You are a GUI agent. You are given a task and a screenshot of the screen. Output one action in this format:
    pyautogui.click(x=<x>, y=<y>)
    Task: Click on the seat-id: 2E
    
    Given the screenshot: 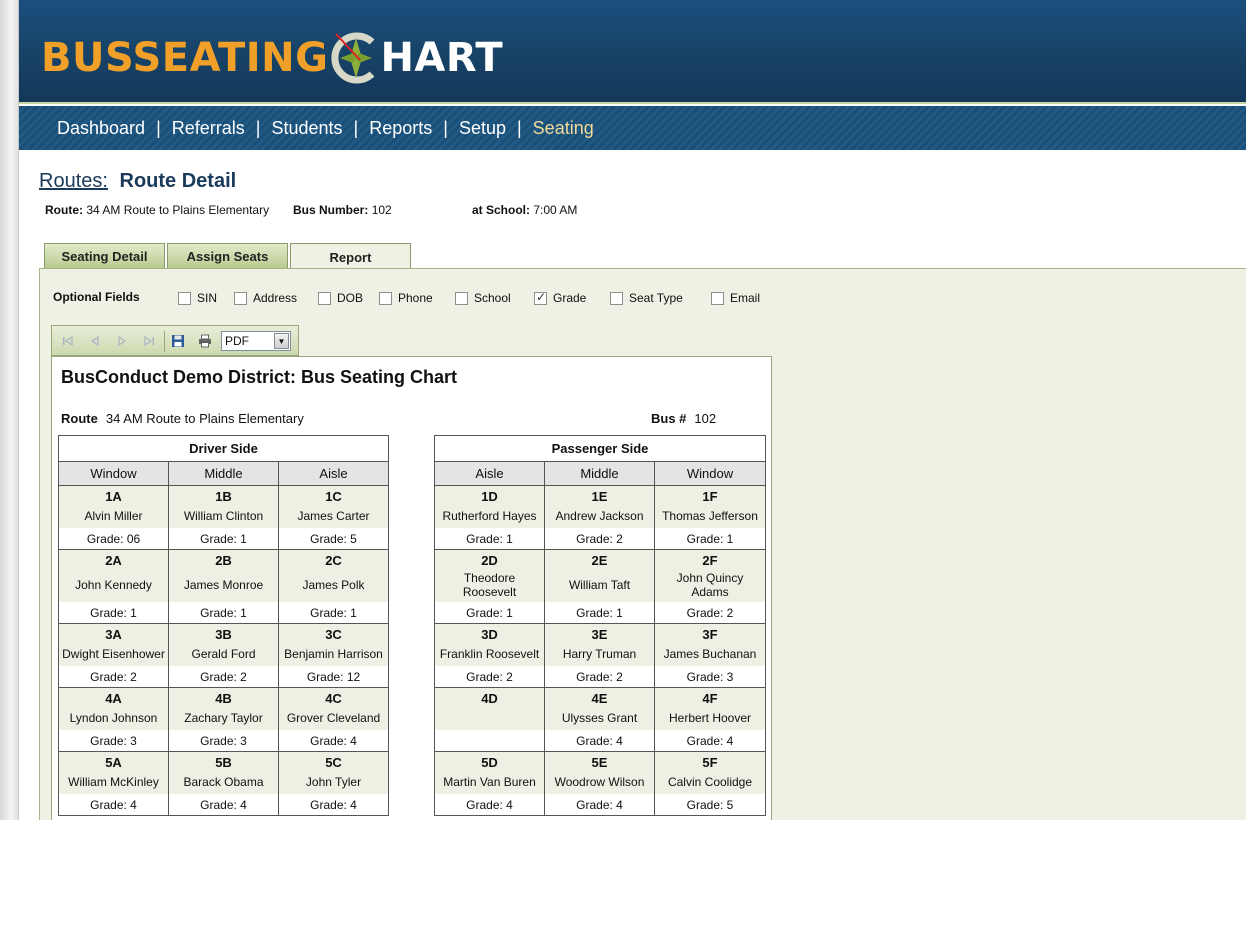 What is the action you would take?
    pyautogui.click(x=599, y=560)
    